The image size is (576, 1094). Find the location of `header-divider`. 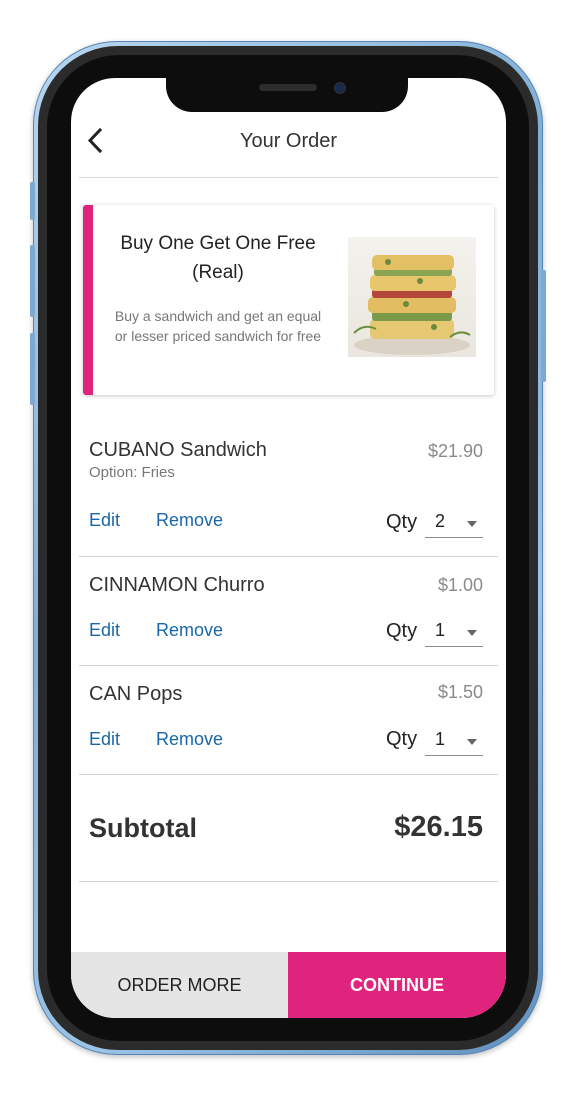

header-divider is located at coordinates (288, 177).